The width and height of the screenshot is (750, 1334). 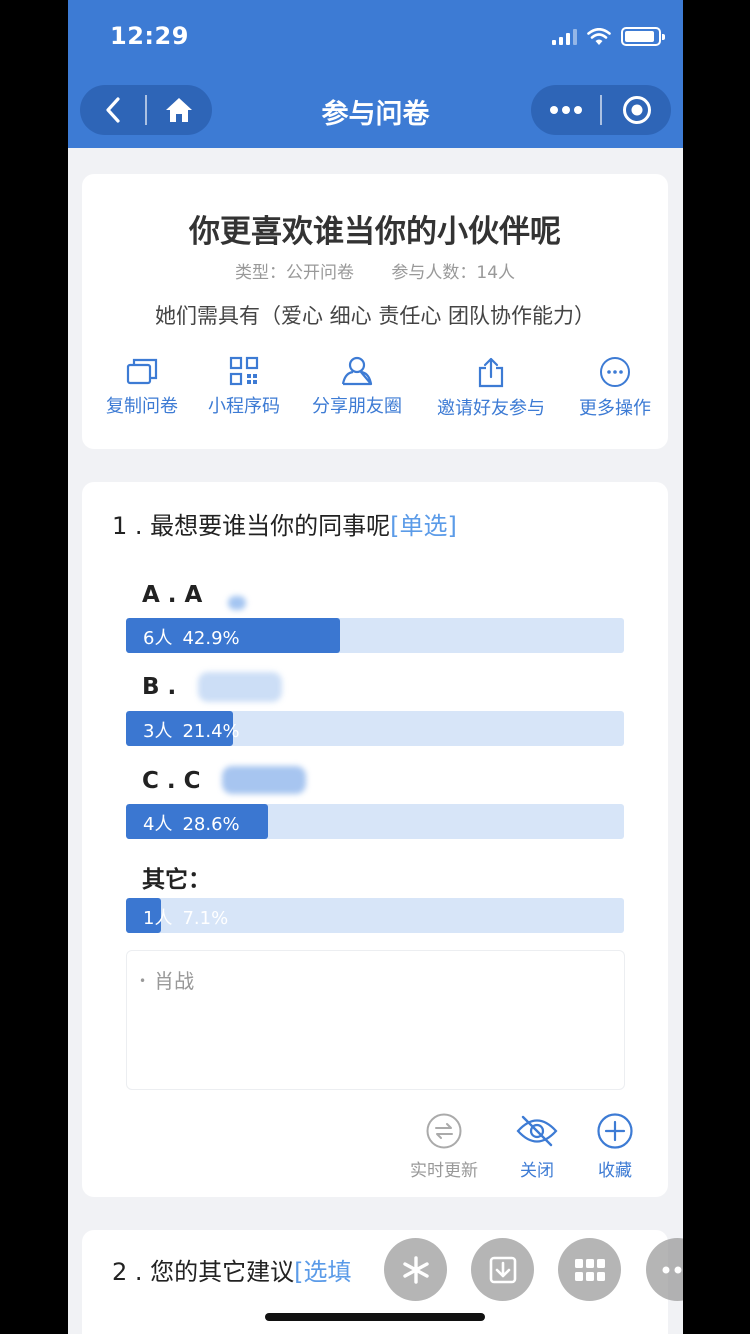 What do you see at coordinates (166, 979) in the screenshot?
I see `other-answer-entry: 肖战` at bounding box center [166, 979].